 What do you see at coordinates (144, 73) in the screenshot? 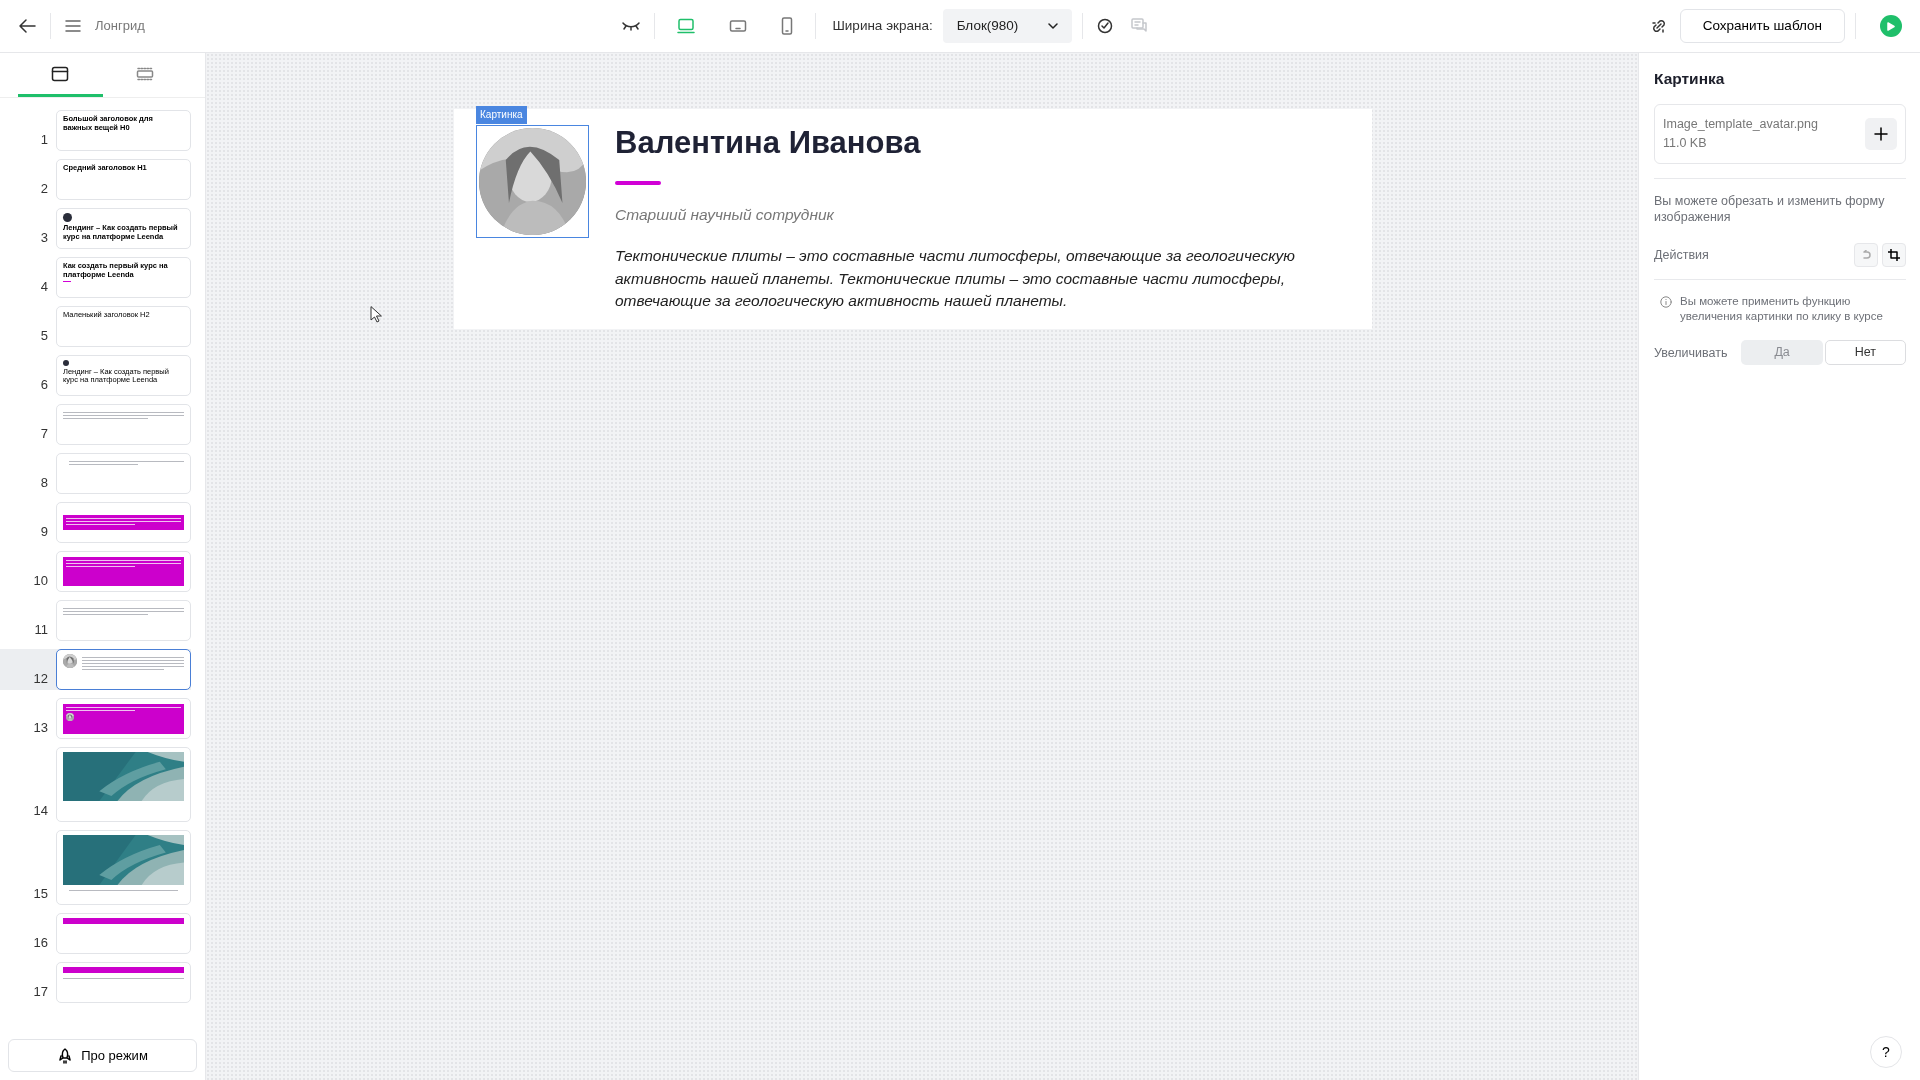
I see `frame-icon` at bounding box center [144, 73].